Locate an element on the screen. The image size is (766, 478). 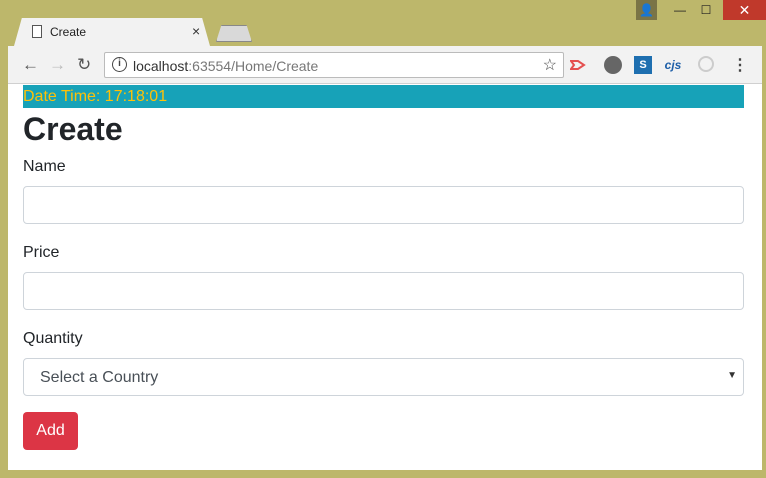
url-text: localhost:63554/Home/Create is located at coordinates (225, 66).